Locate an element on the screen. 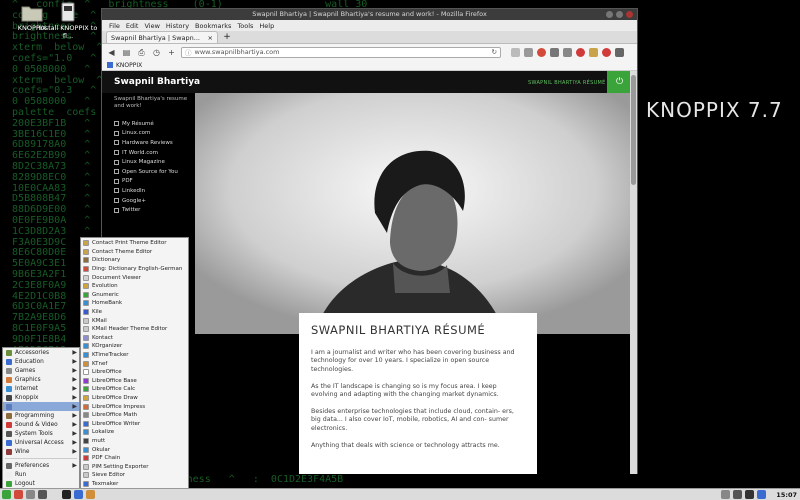 This screenshot has width=800, height=500. site-nav-item: Open Source for You is located at coordinates (146, 172).